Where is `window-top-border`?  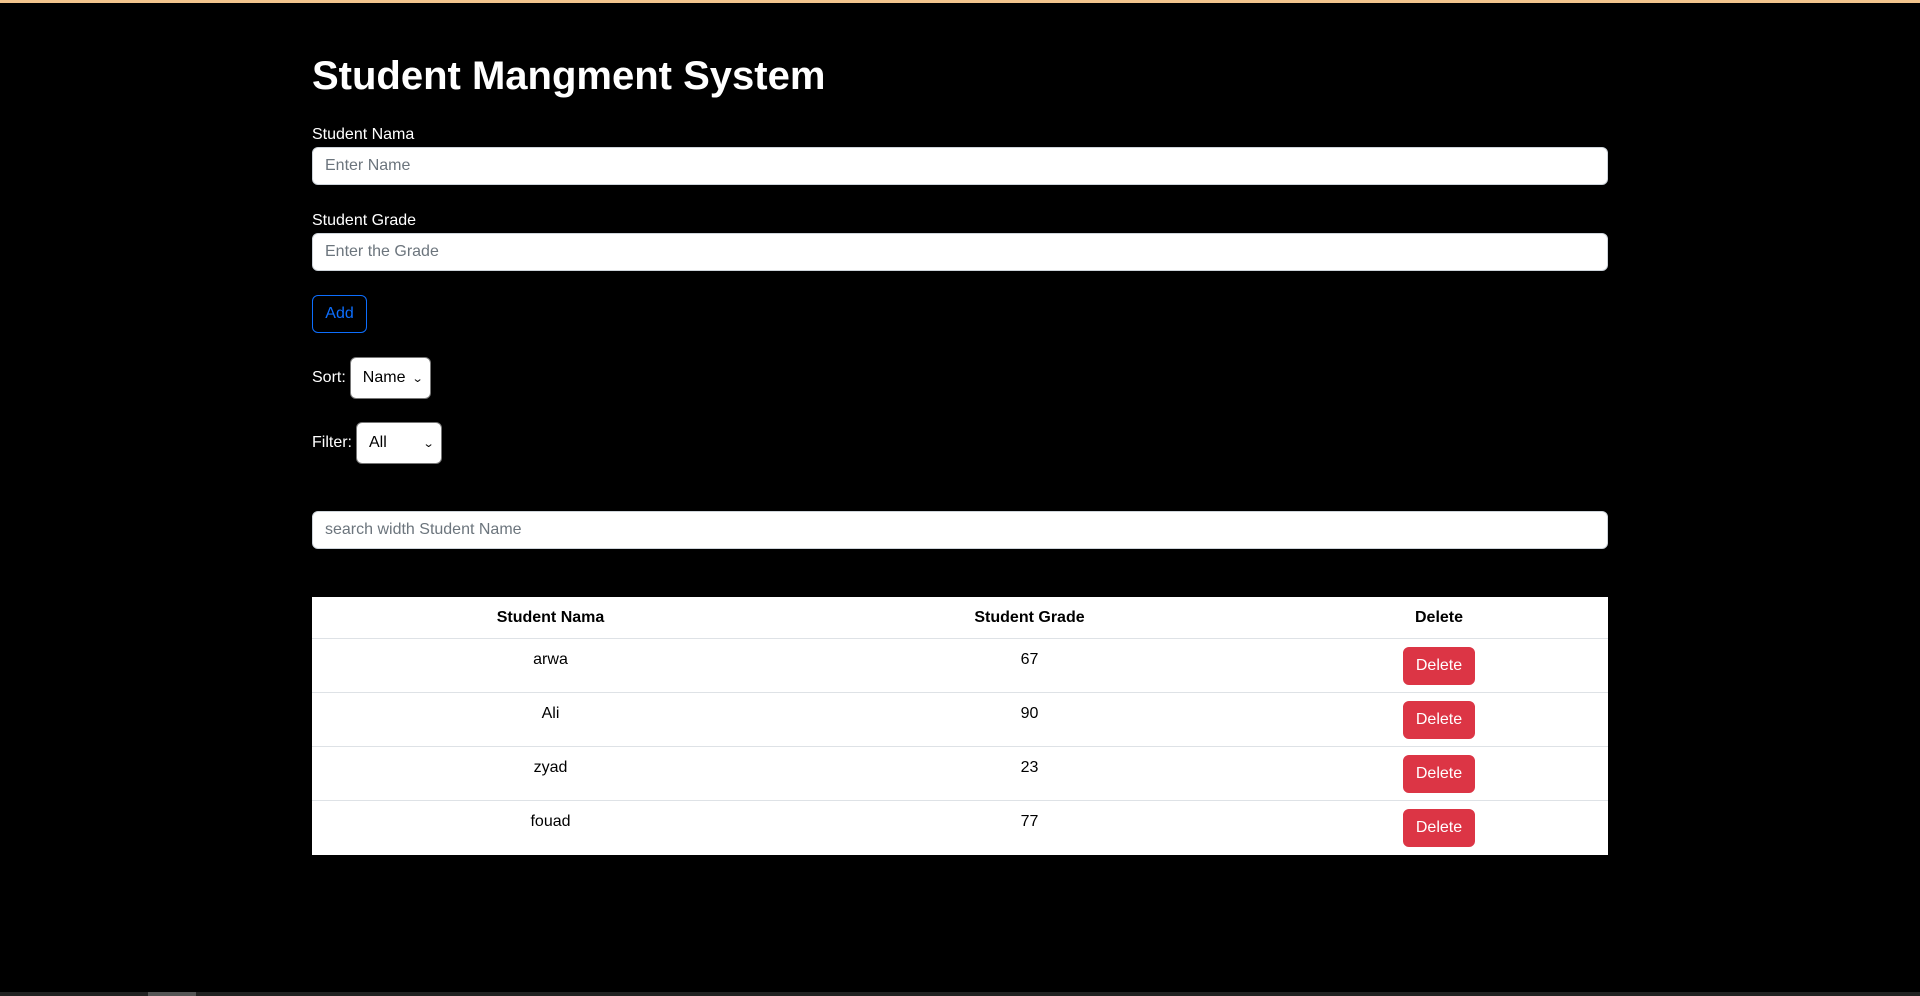 window-top-border is located at coordinates (960, 1).